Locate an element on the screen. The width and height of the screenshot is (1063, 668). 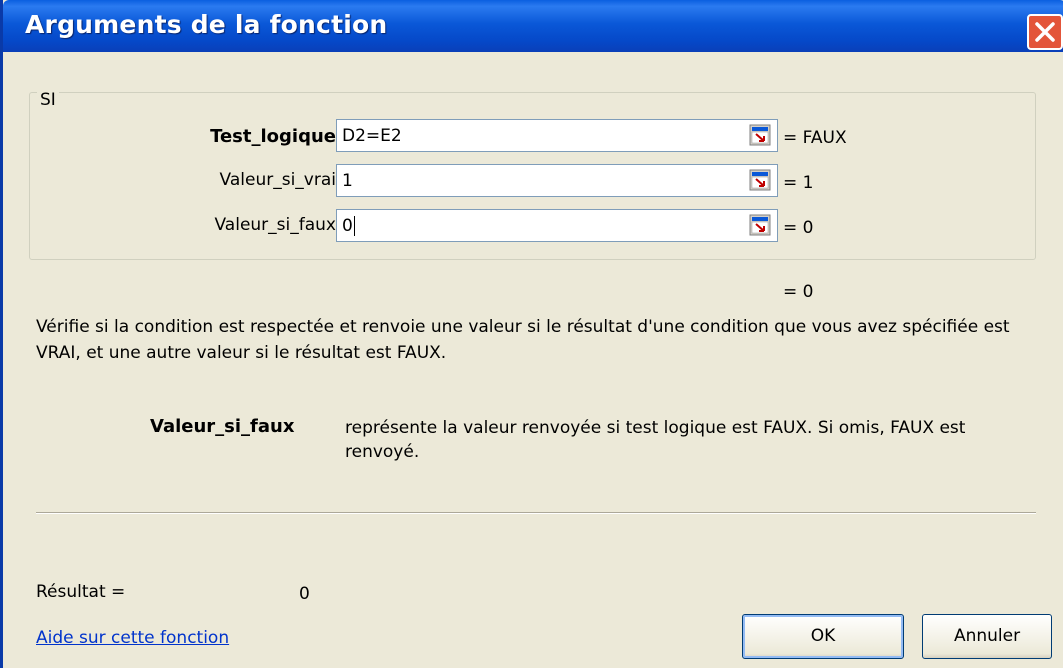
arg-eval-valeur-si-vrai: = 1 is located at coordinates (798, 183).